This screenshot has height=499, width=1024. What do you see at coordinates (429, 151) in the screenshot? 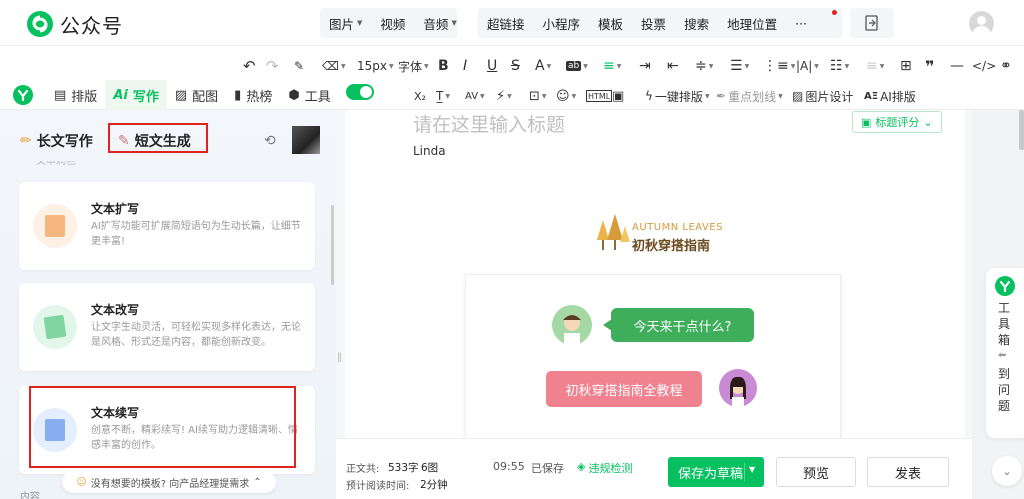
I see `author-field: Linda` at bounding box center [429, 151].